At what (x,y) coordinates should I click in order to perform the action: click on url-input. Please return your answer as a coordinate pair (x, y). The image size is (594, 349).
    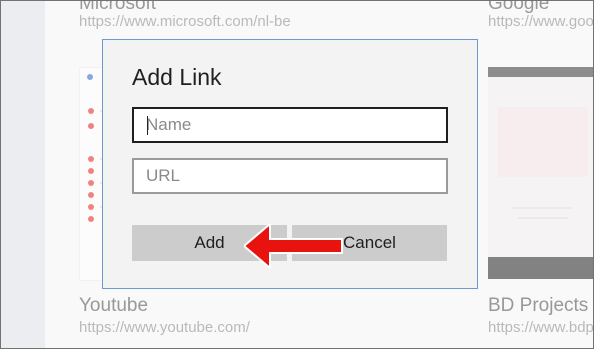
    Looking at the image, I should click on (290, 176).